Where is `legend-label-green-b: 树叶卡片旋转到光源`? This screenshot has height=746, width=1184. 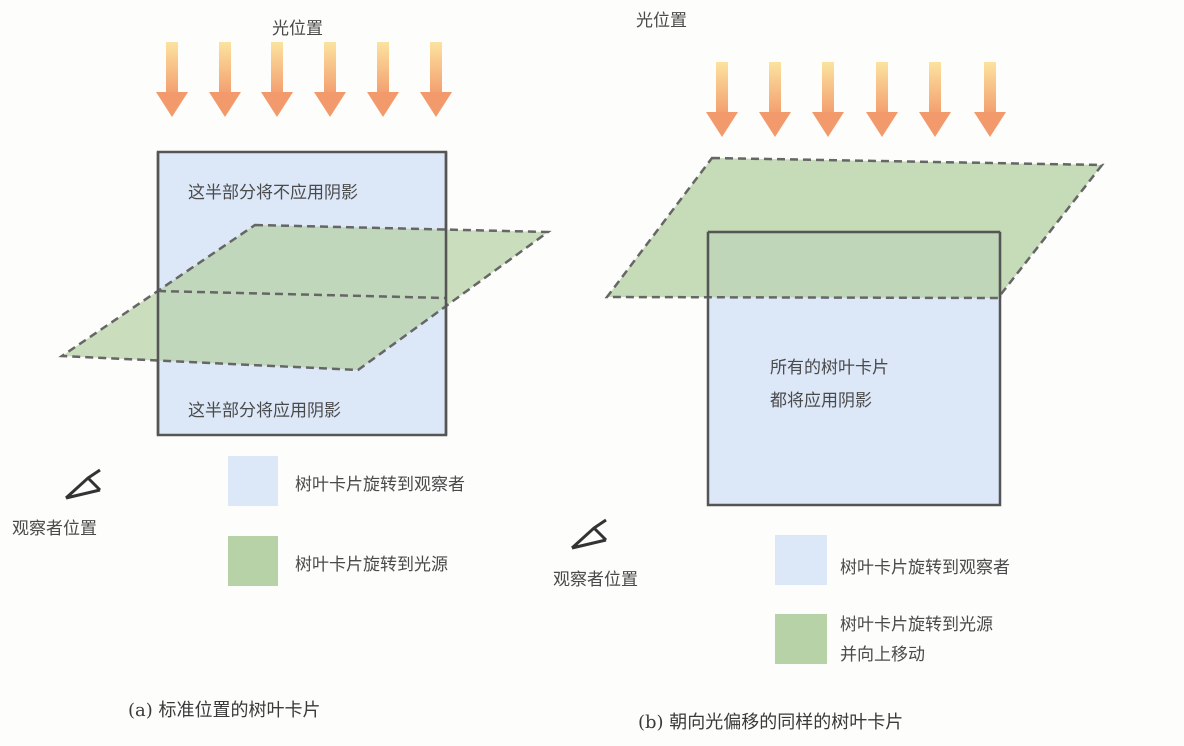 legend-label-green-b: 树叶卡片旋转到光源 is located at coordinates (916, 625).